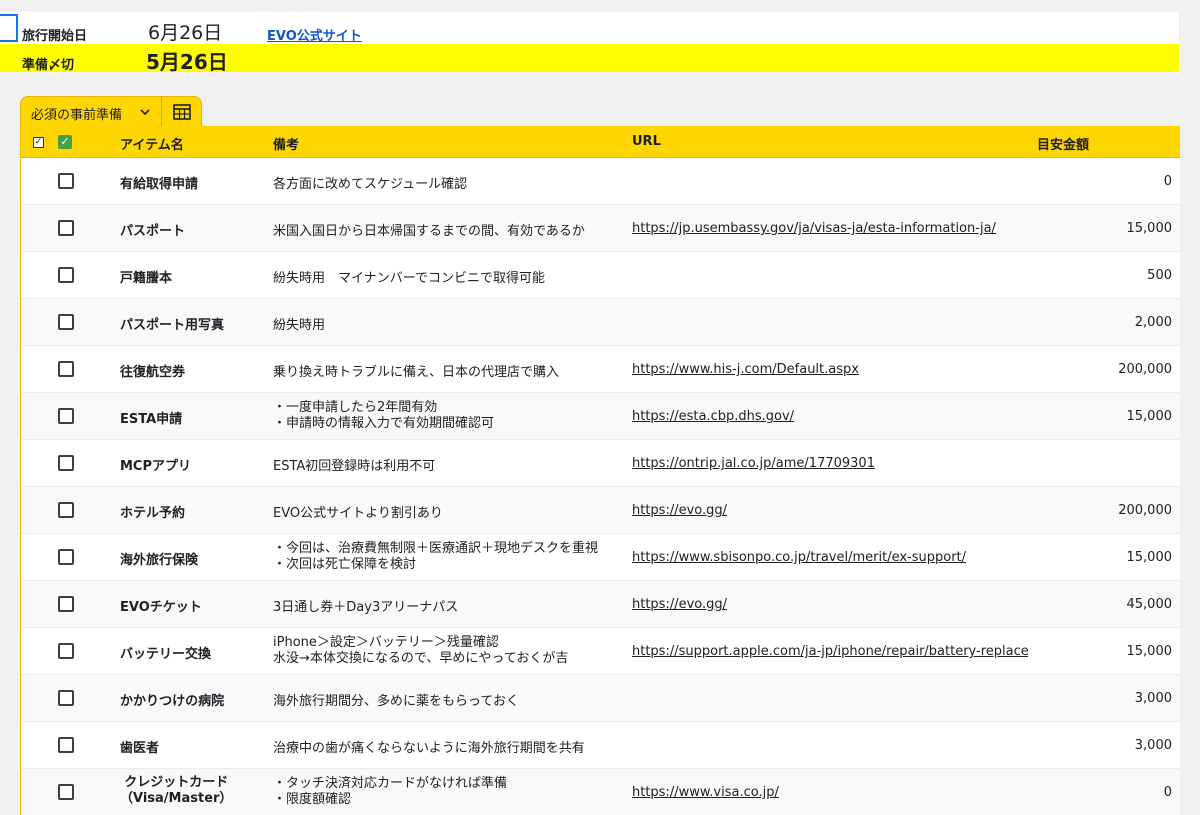 The image size is (1200, 815). Describe the element at coordinates (161, 605) in the screenshot. I see `item-name: EVOチケット` at that location.